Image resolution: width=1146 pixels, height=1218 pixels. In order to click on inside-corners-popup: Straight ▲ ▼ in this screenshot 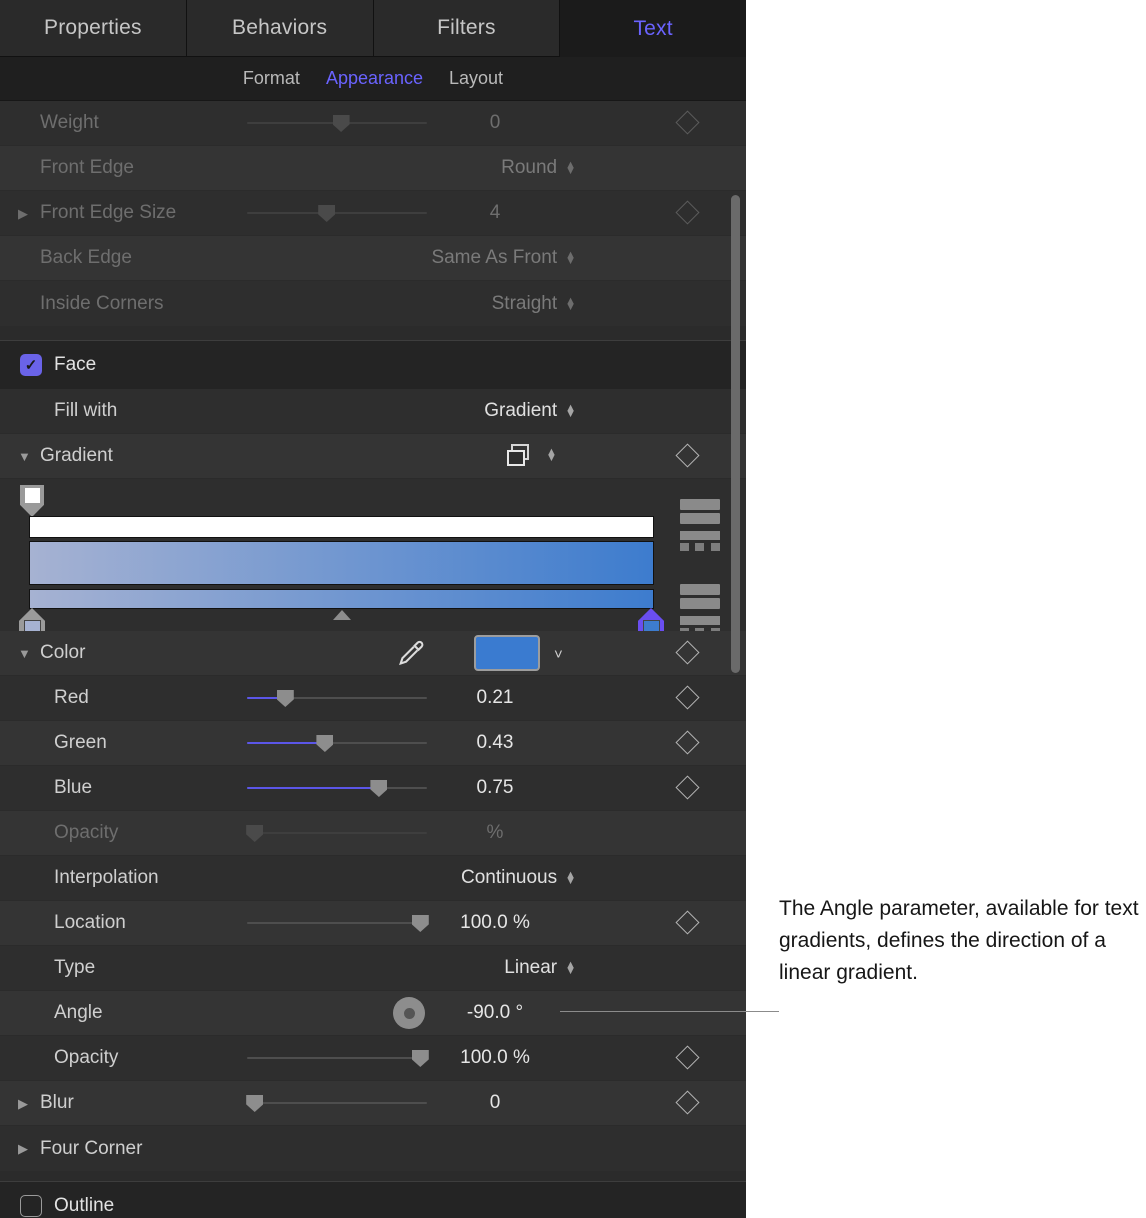, I will do `click(534, 304)`.